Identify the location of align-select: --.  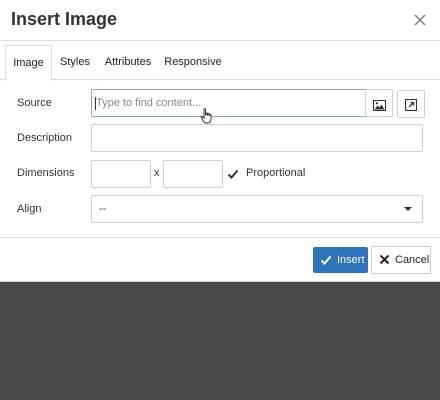
(257, 209).